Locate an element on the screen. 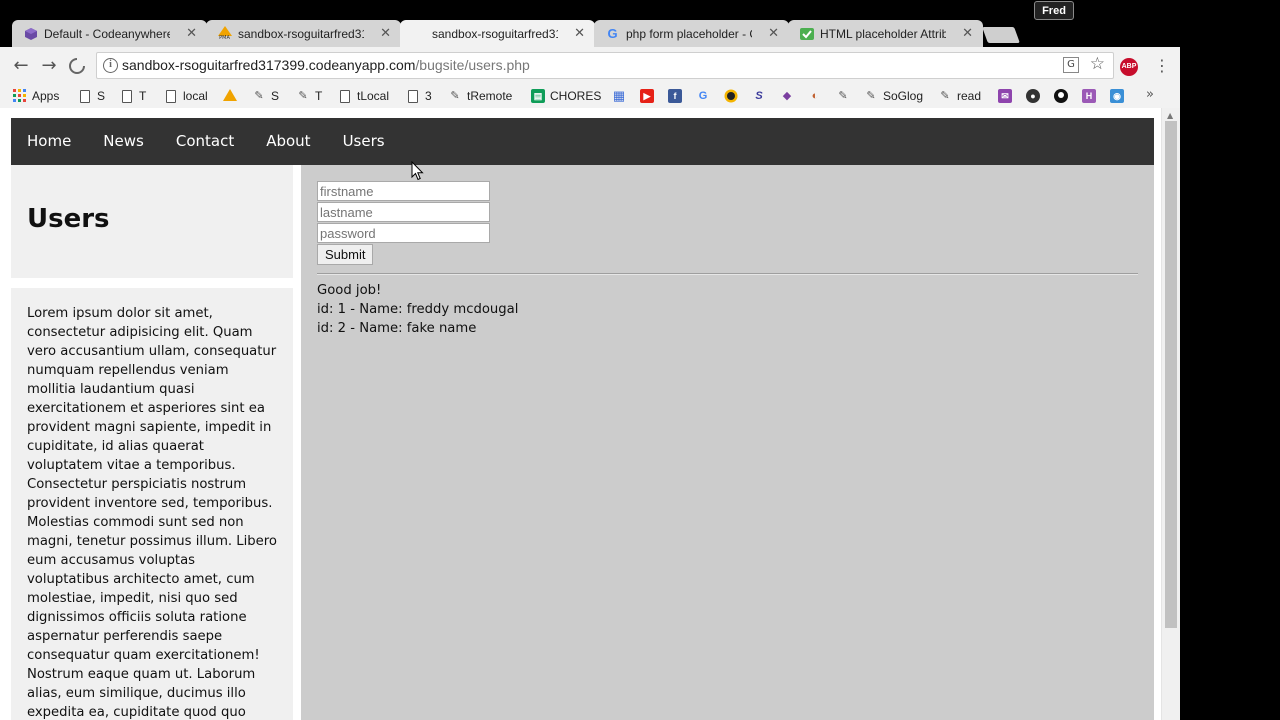 Image resolution: width=1280 pixels, height=720 pixels. bookmark-label: CHORES is located at coordinates (576, 96).